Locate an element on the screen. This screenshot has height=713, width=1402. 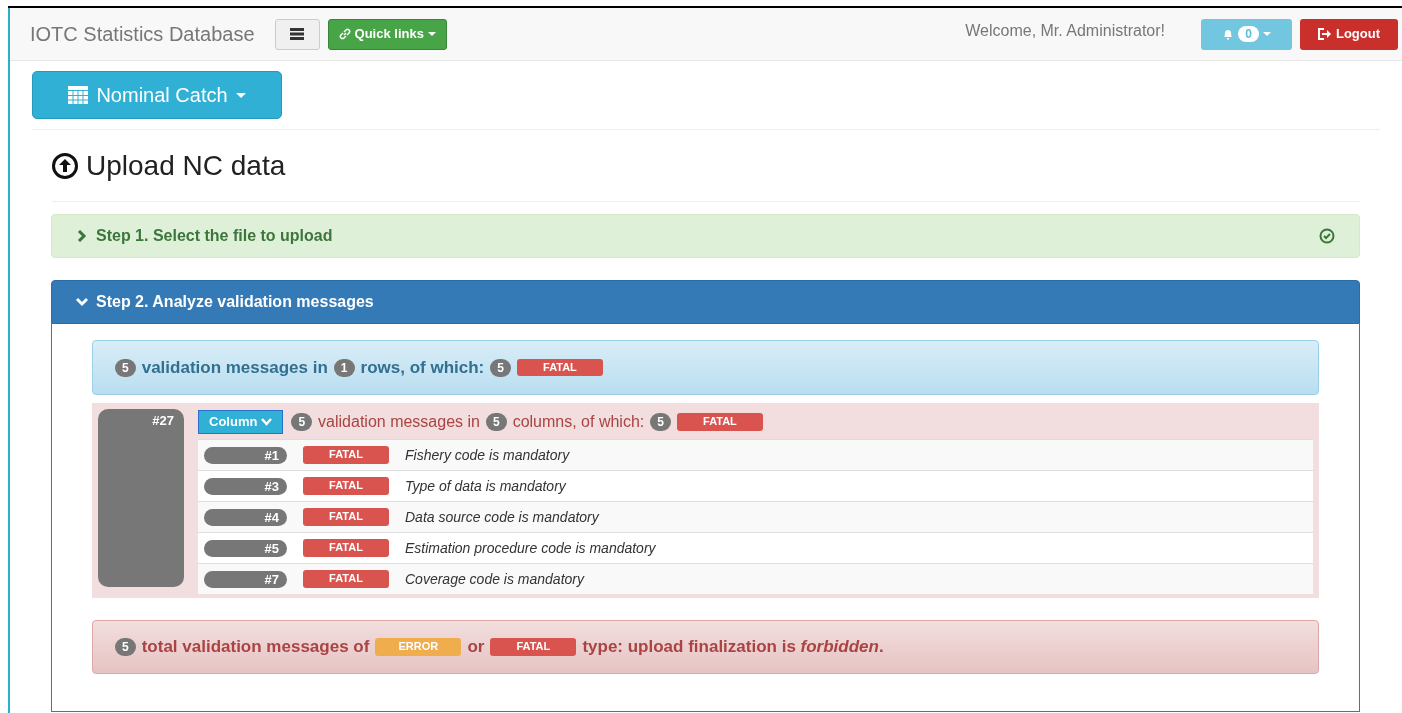
step-title: Step 1. Select the file to upload is located at coordinates (214, 236).